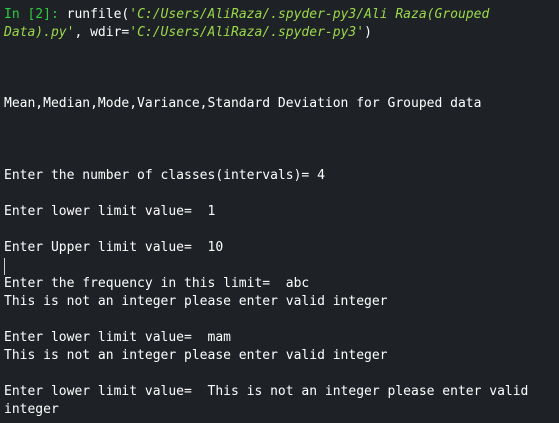 This screenshot has height=423, width=559. Describe the element at coordinates (247, 32) in the screenshot. I see `prompt-wdir: 'C:/Users/AliRaza/.spyder-py3'` at that location.